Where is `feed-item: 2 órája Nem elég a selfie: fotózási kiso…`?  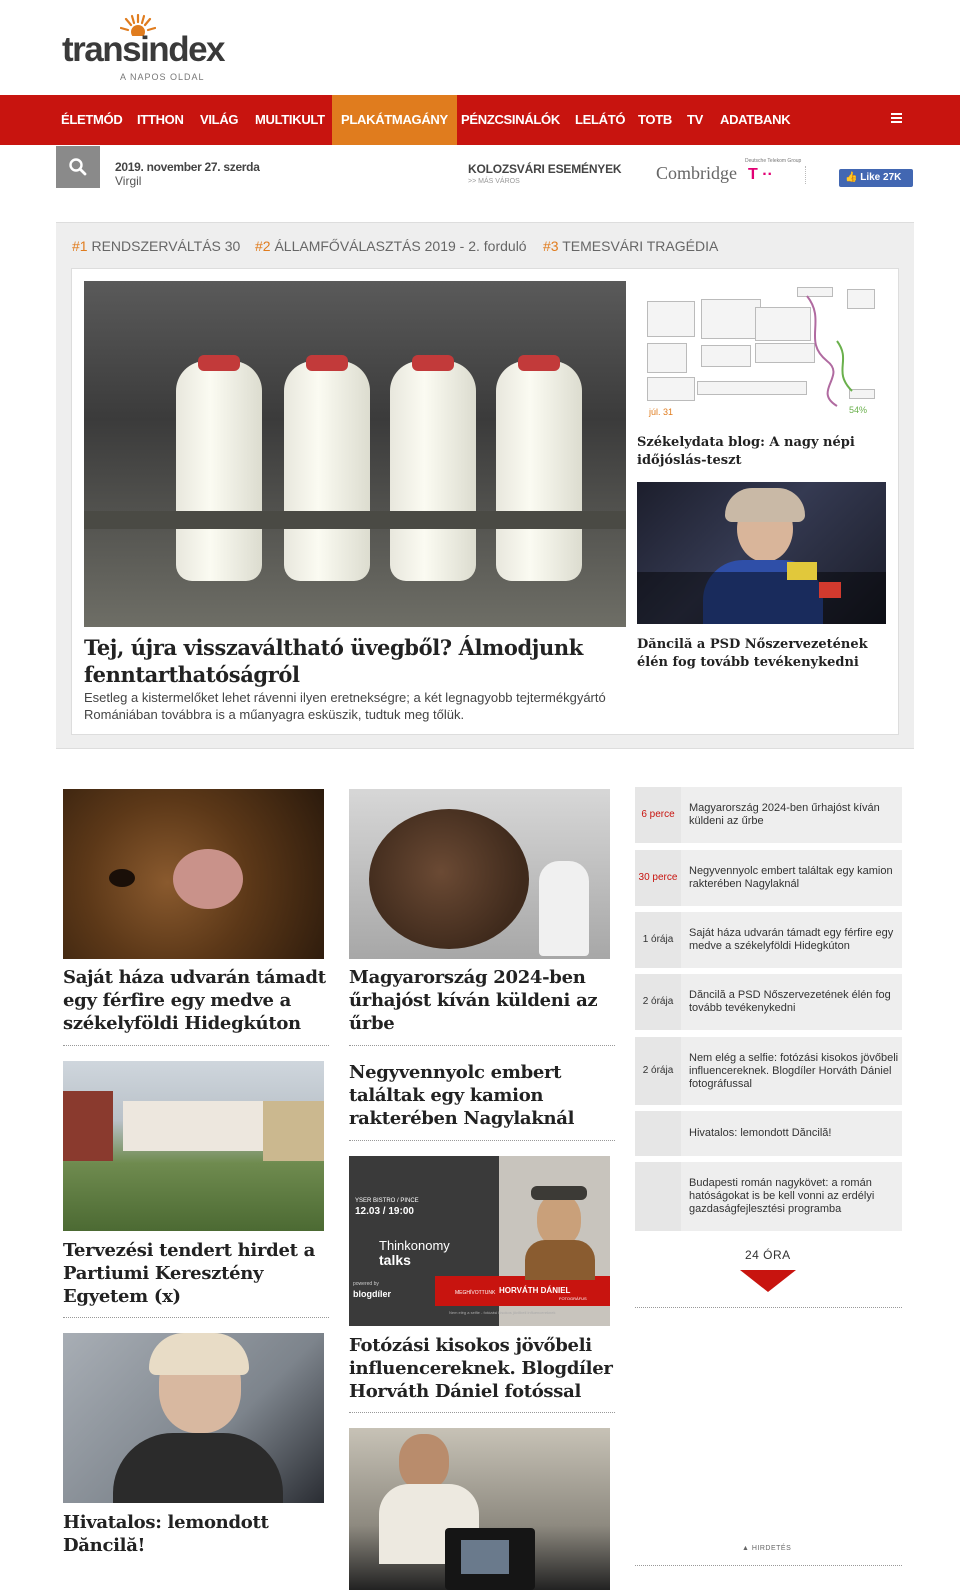 feed-item: 2 órája Nem elég a selfie: fotózási kiso… is located at coordinates (768, 1071).